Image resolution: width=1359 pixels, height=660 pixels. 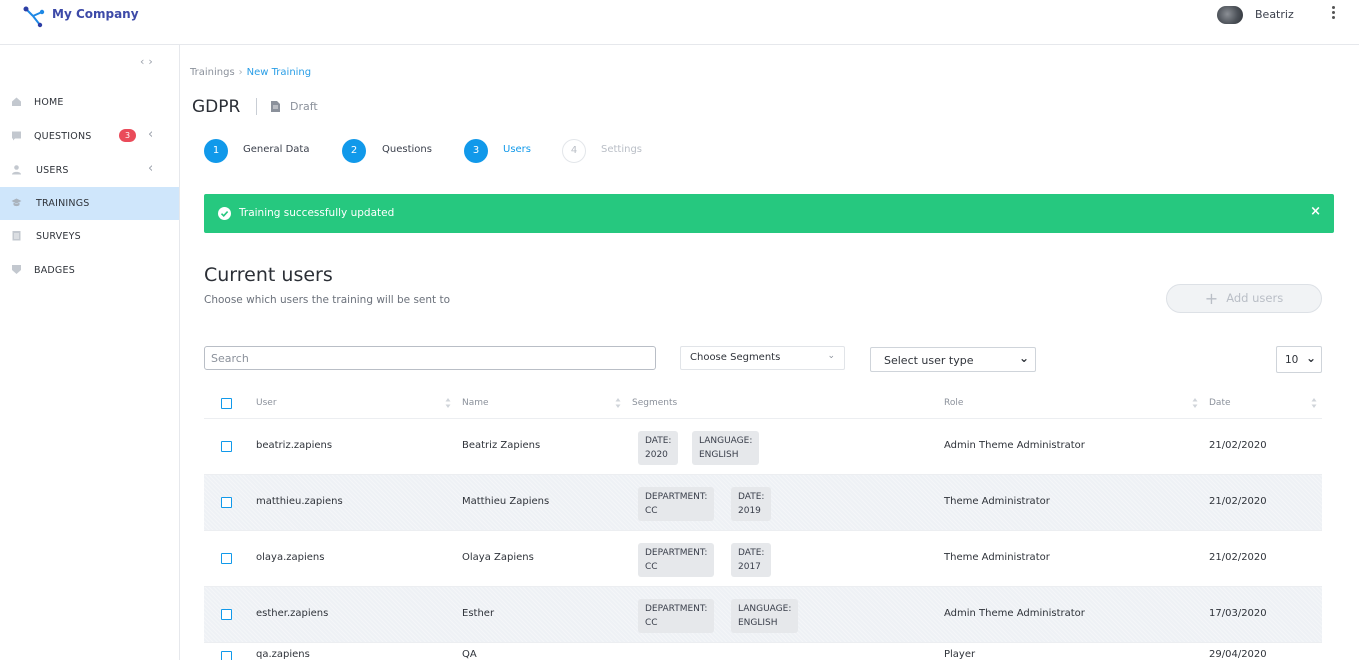 I want to click on page-title: GDPR, so click(x=216, y=107).